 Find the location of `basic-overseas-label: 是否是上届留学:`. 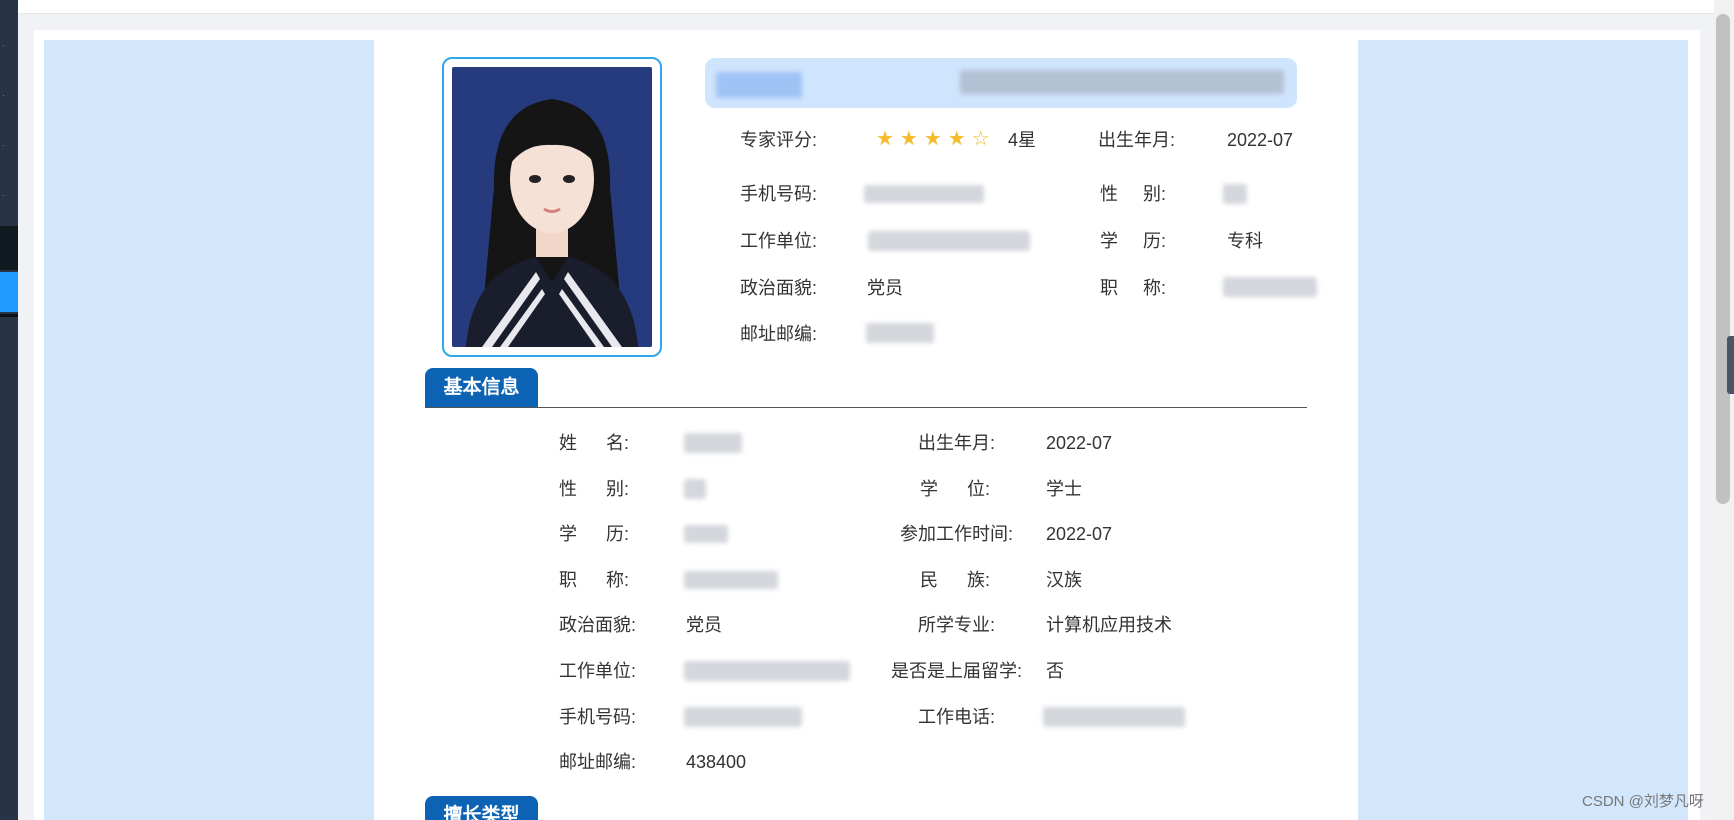

basic-overseas-label: 是否是上届留学: is located at coordinates (957, 671).